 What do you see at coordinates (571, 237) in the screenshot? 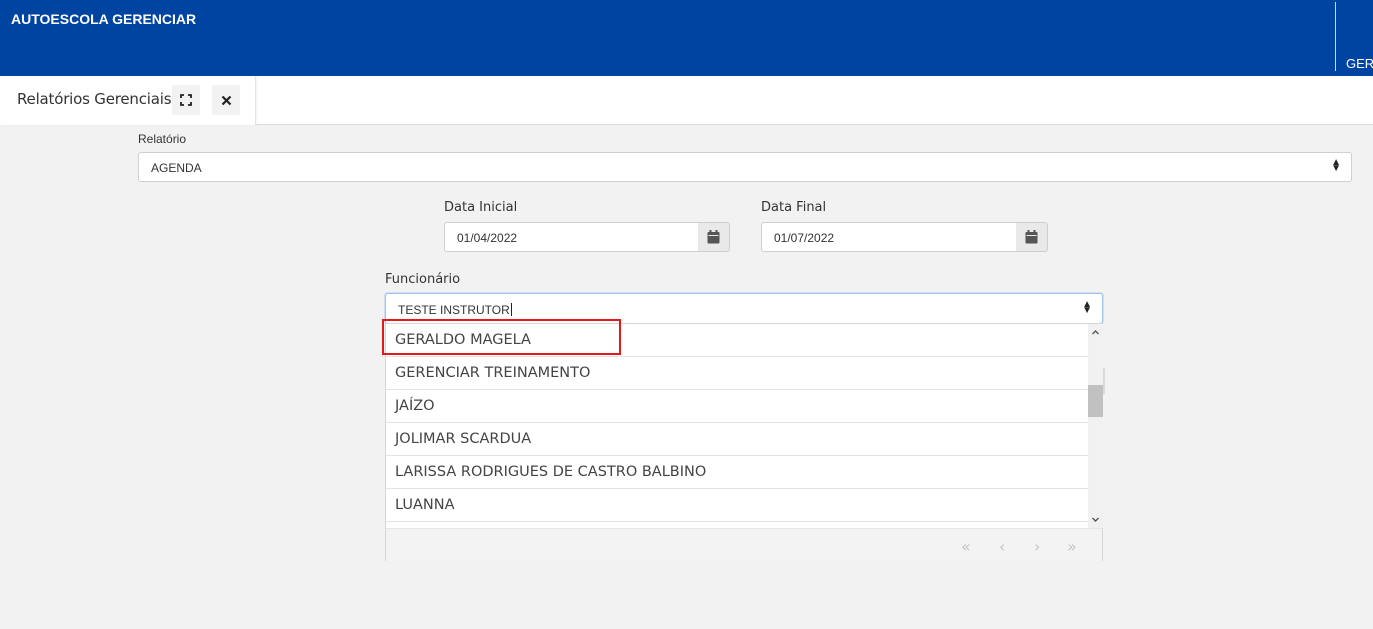
I see `data-inicial-input: 01/04/2022` at bounding box center [571, 237].